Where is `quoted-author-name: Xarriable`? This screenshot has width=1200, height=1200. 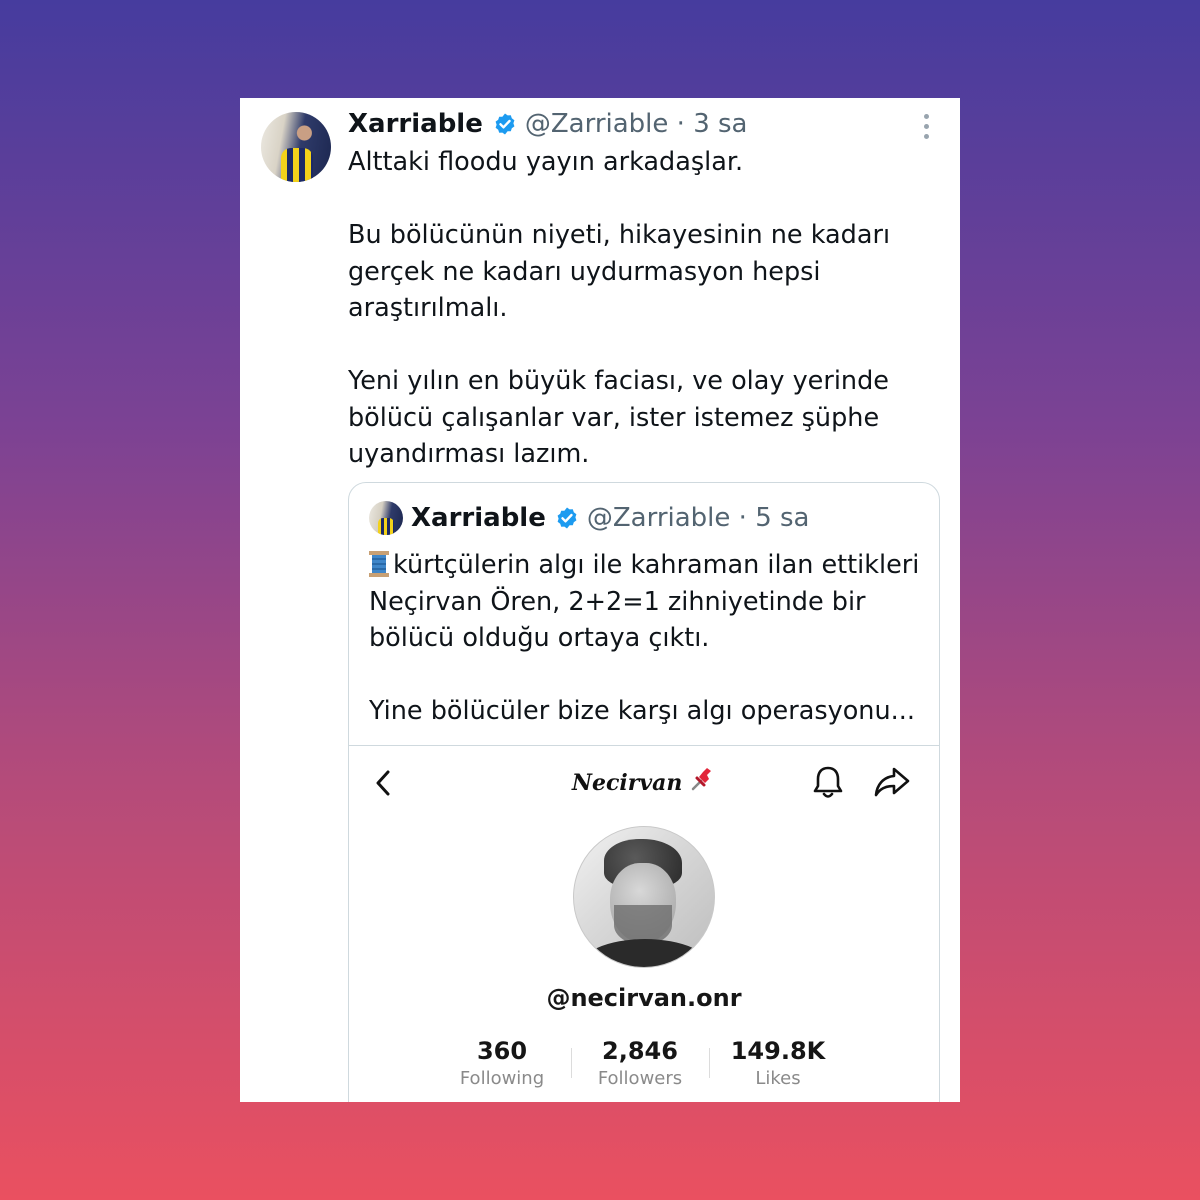 quoted-author-name: Xarriable is located at coordinates (478, 518).